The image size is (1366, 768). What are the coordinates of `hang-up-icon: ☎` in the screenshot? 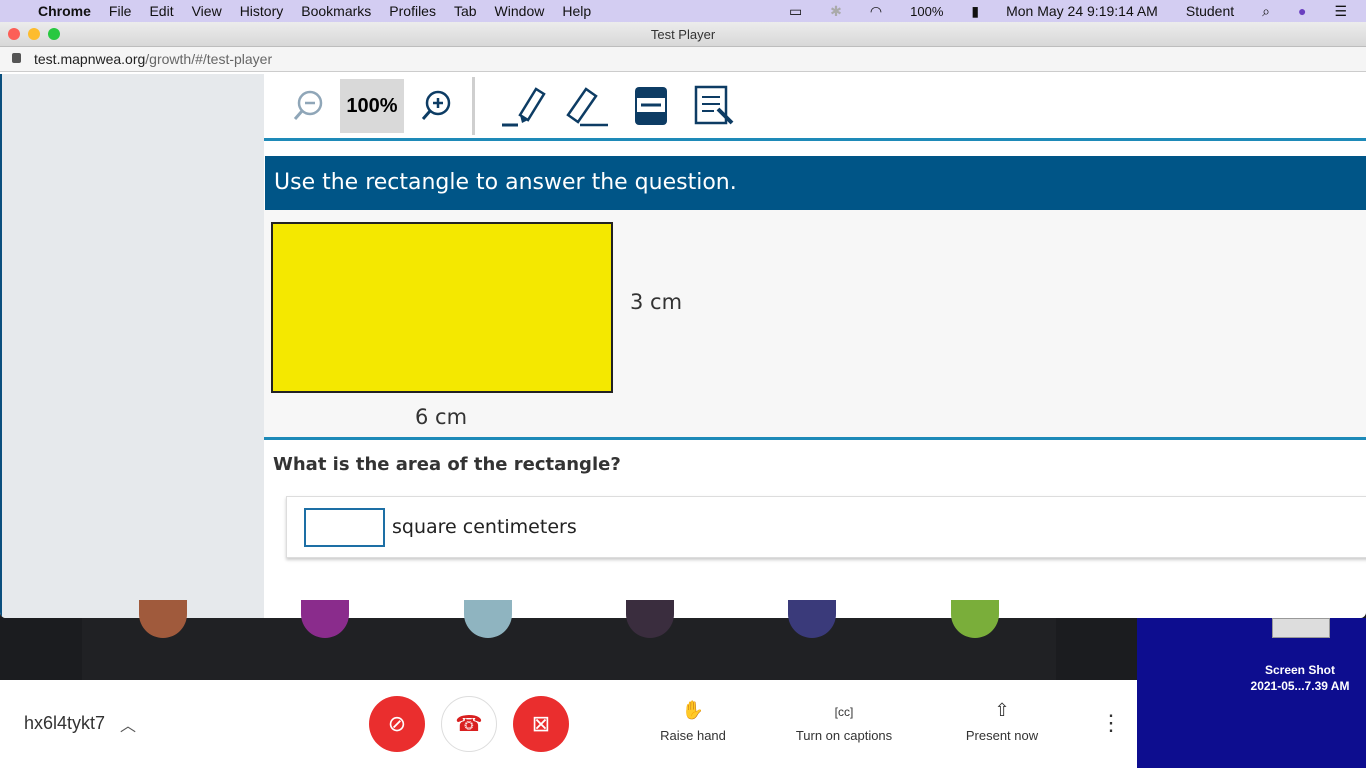 It's located at (469, 723).